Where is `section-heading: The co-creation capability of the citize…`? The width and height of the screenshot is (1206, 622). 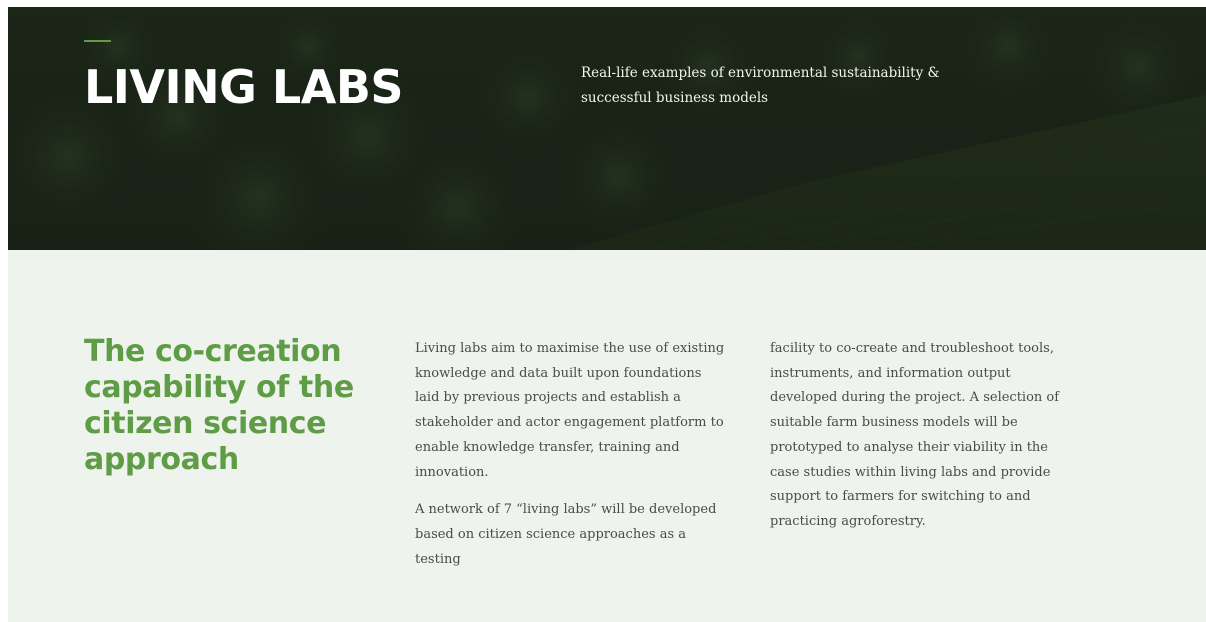
section-heading: The co-creation capability of the citize… is located at coordinates (219, 405).